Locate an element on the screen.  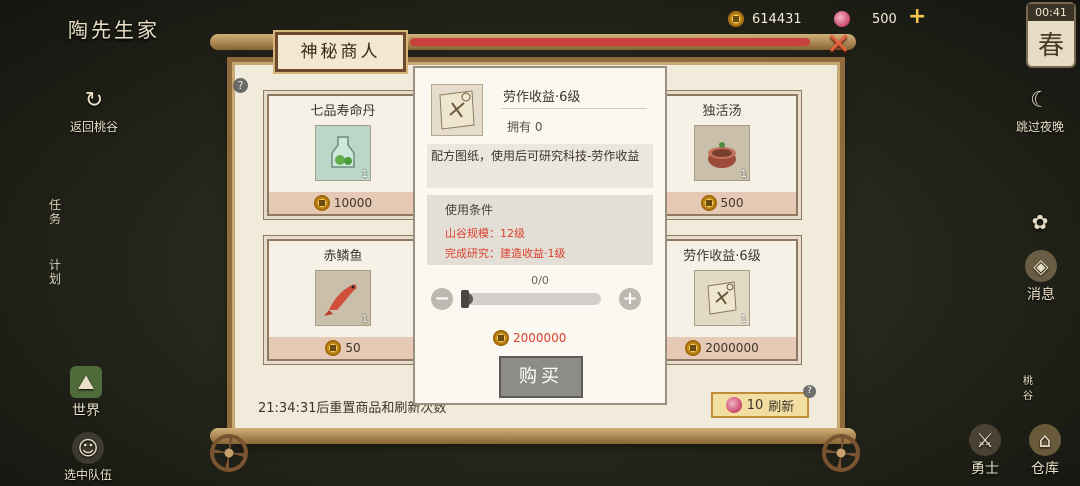
return-label: 返回桃谷 is located at coordinates (93, 127).